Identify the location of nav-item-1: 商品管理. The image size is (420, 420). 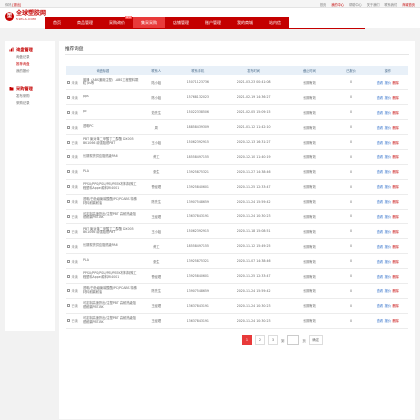
(85, 22).